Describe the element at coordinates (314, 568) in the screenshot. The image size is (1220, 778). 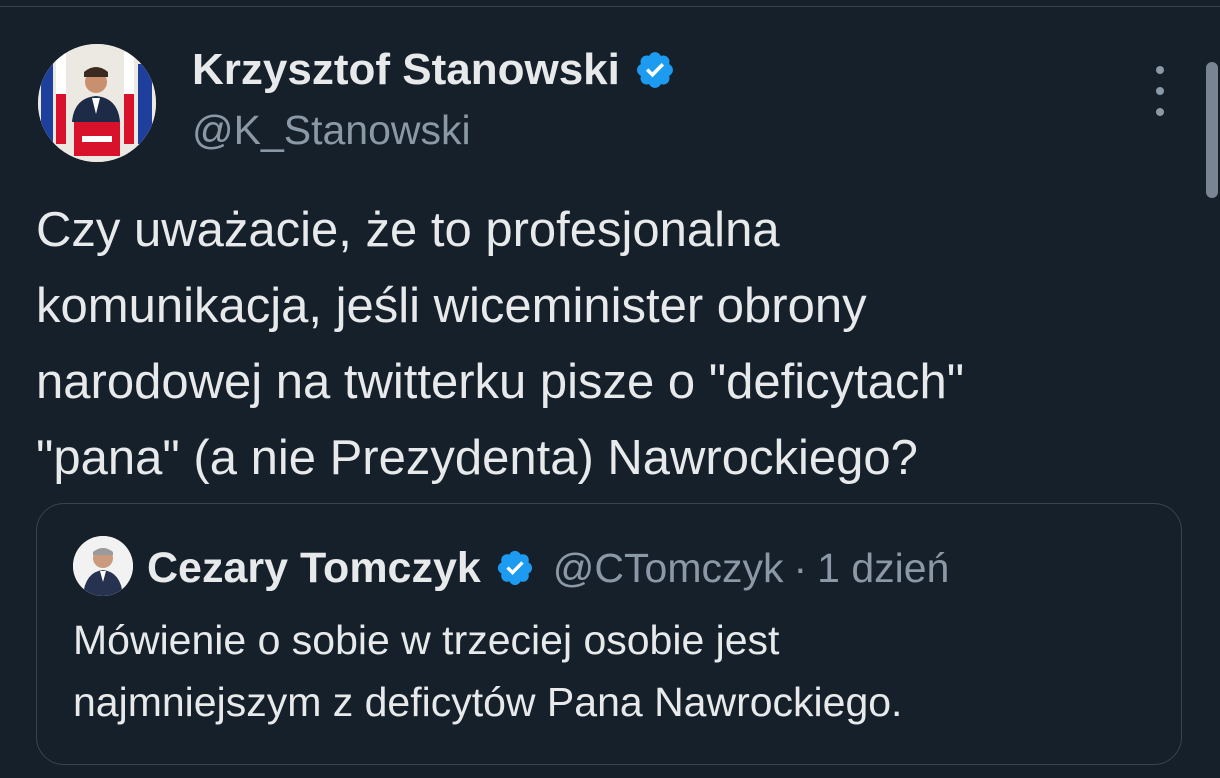
I see `quoted-author-name: Cezary Tomczyk` at that location.